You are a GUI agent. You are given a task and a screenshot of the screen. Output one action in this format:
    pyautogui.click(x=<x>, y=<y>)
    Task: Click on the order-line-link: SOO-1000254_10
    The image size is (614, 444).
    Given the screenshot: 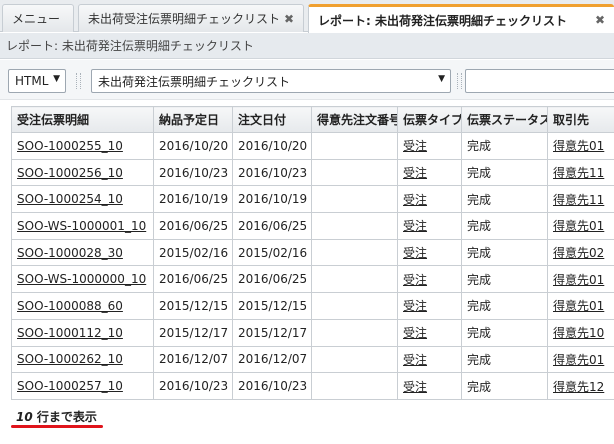 What is the action you would take?
    pyautogui.click(x=70, y=199)
    